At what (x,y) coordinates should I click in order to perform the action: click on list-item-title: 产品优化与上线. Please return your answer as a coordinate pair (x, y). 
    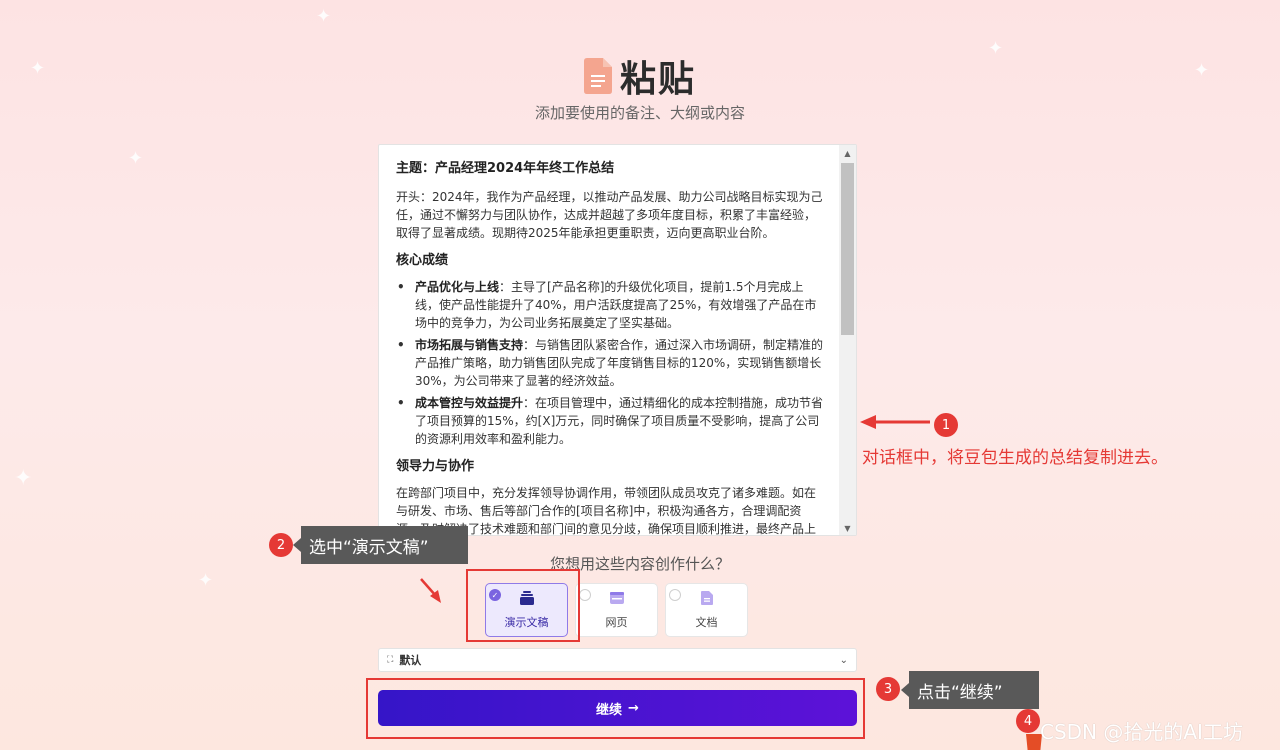
    Looking at the image, I should click on (457, 287).